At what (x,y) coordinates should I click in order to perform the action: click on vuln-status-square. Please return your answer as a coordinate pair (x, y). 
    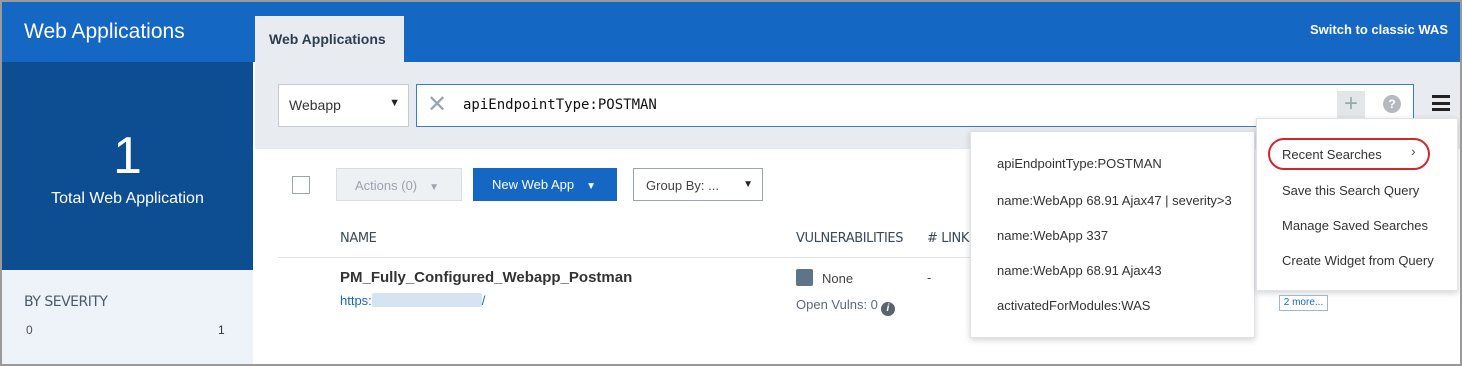
    Looking at the image, I should click on (804, 277).